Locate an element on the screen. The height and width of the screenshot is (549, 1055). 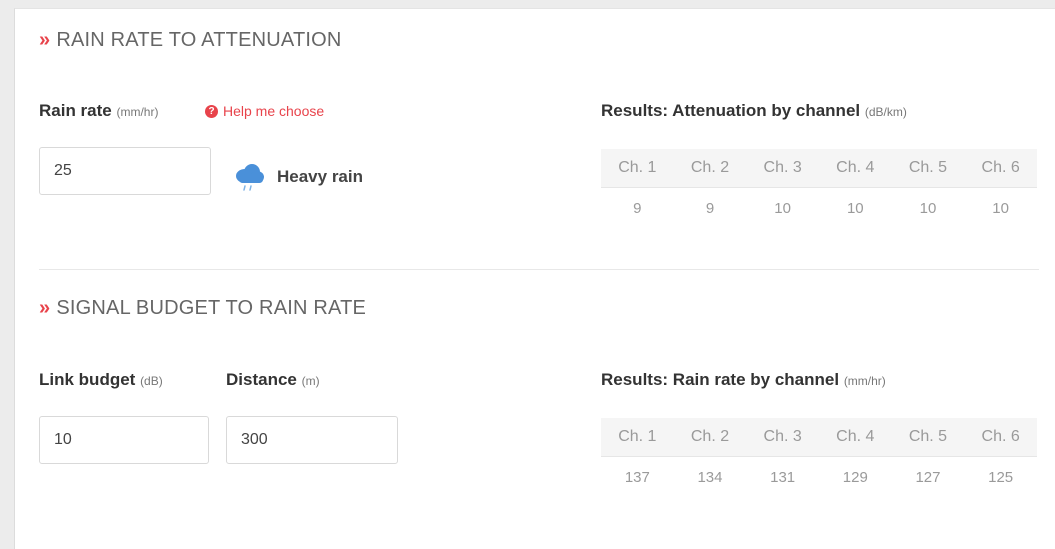
section-title-text: SIGNAL BUDGET TO RAIN RATE is located at coordinates (211, 308).